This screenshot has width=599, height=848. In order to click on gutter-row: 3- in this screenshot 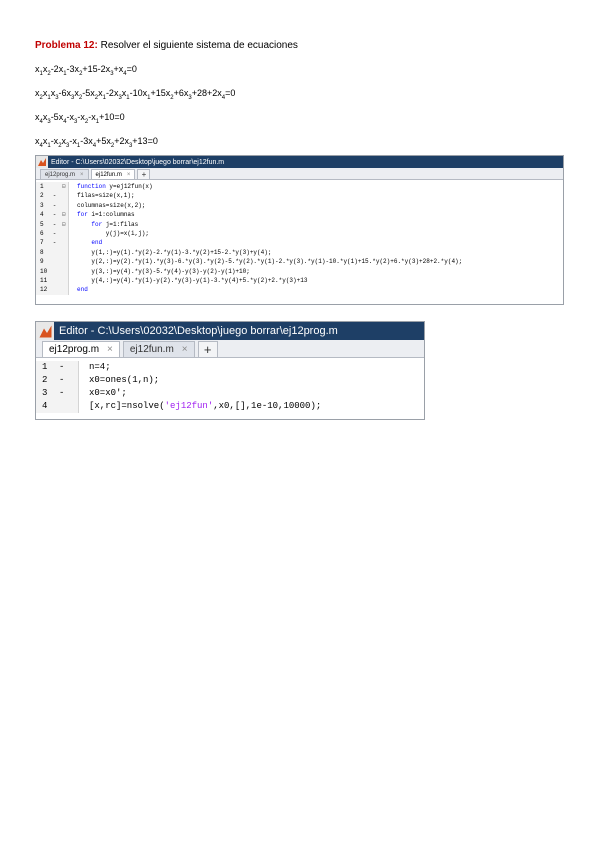, I will do `click(57, 393)`.